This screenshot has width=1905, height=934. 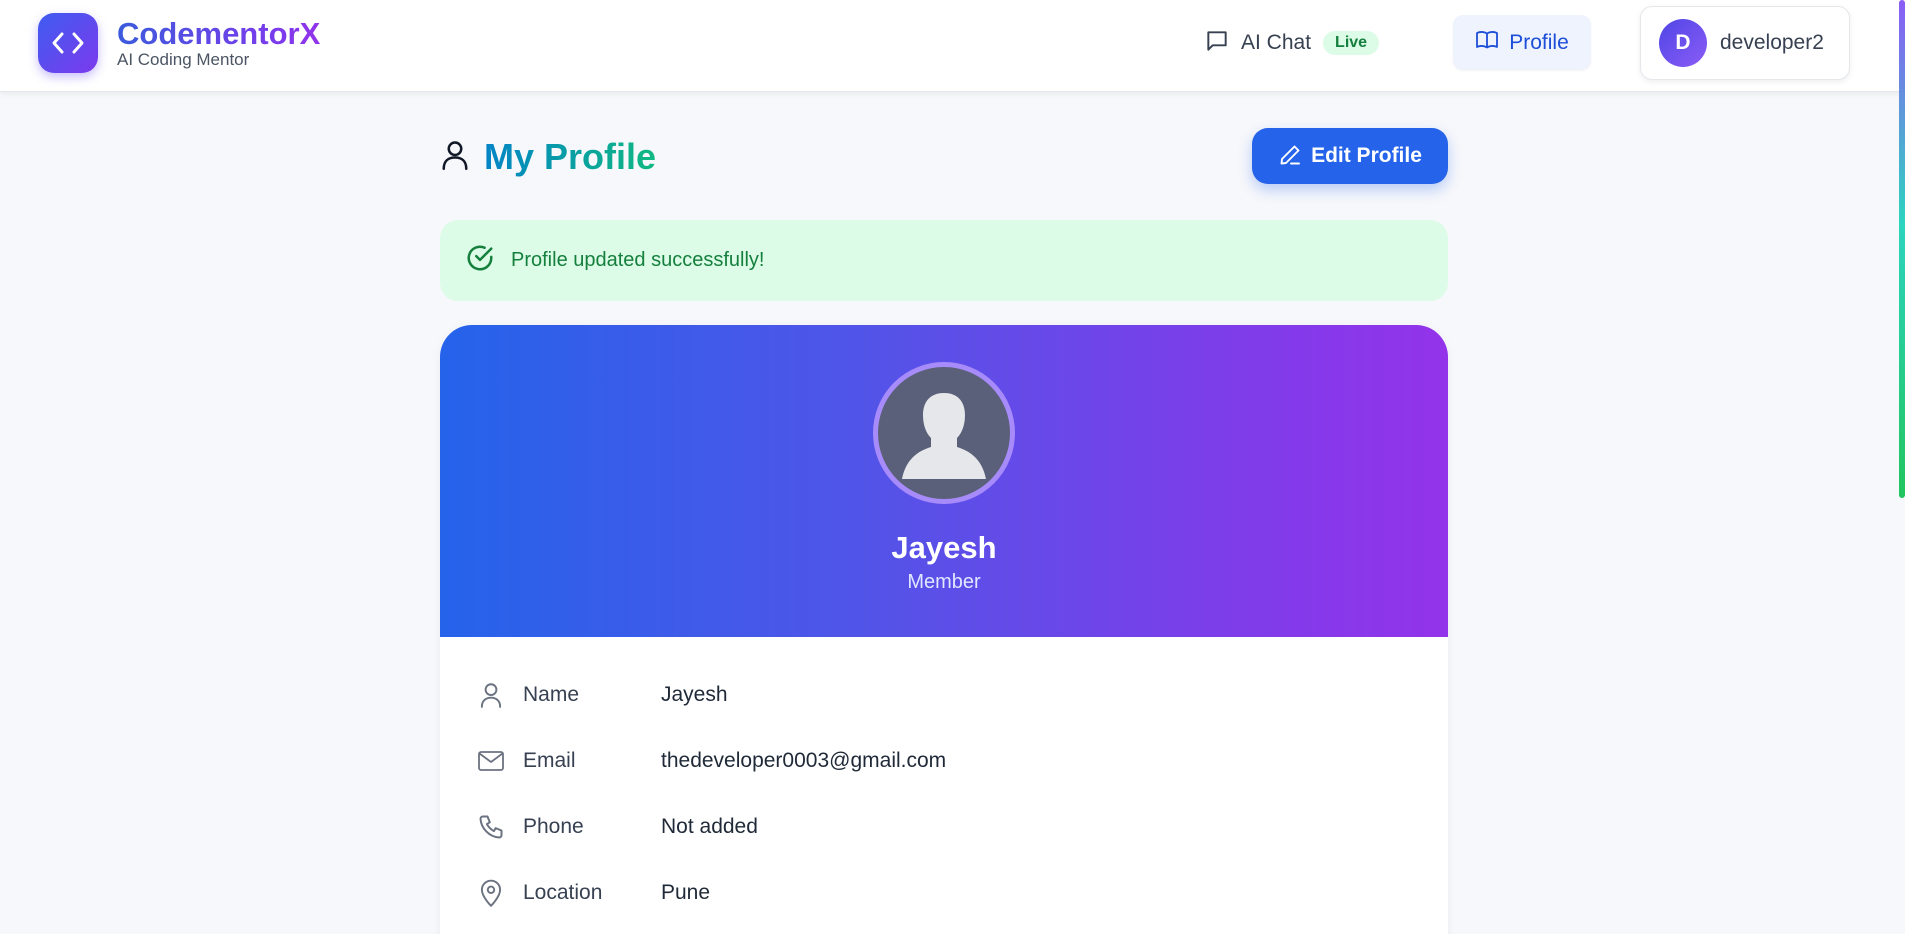 I want to click on nav-ai-chat: AI Chat Live, so click(x=1292, y=43).